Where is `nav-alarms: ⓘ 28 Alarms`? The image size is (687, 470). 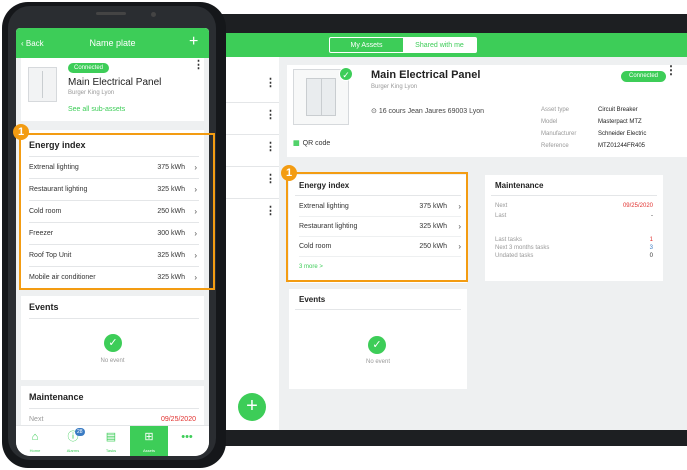 nav-alarms: ⓘ 28 Alarms is located at coordinates (73, 441).